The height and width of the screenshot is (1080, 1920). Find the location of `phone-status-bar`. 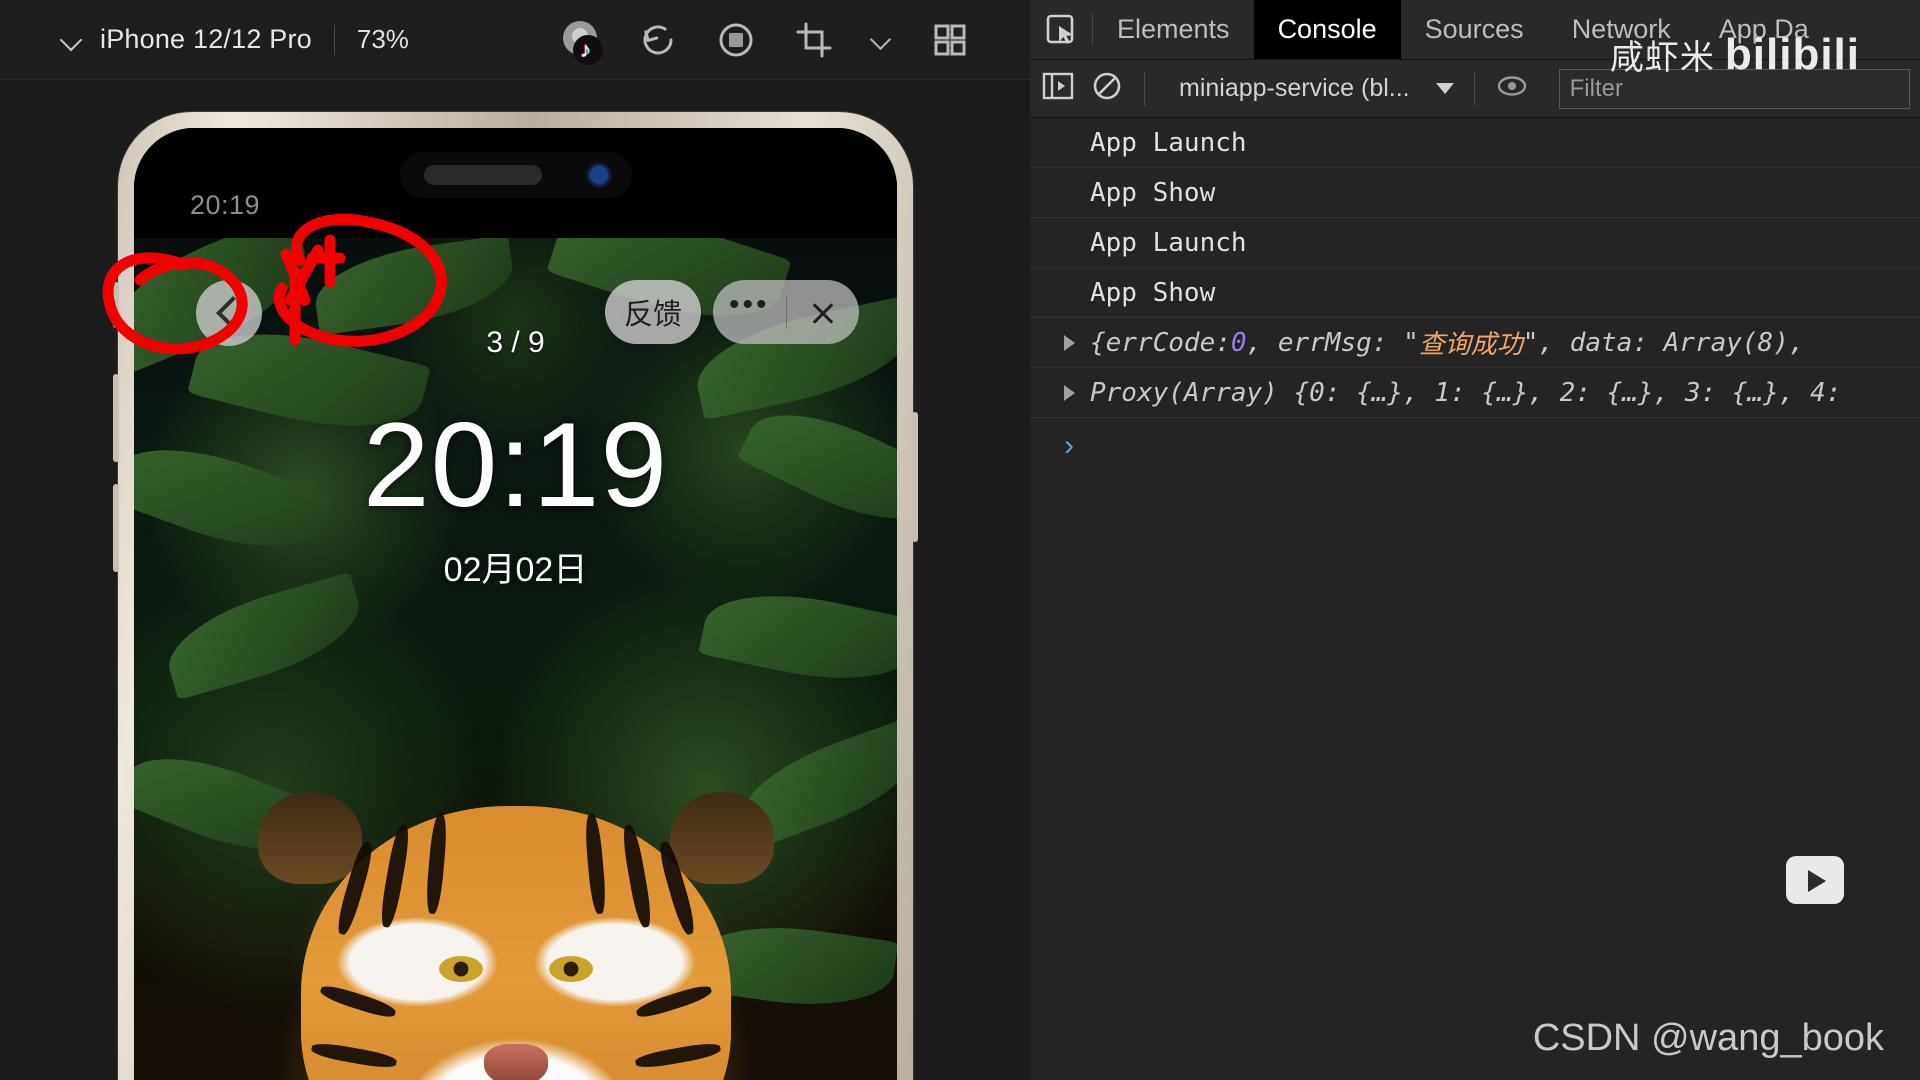

phone-status-bar is located at coordinates (515, 183).